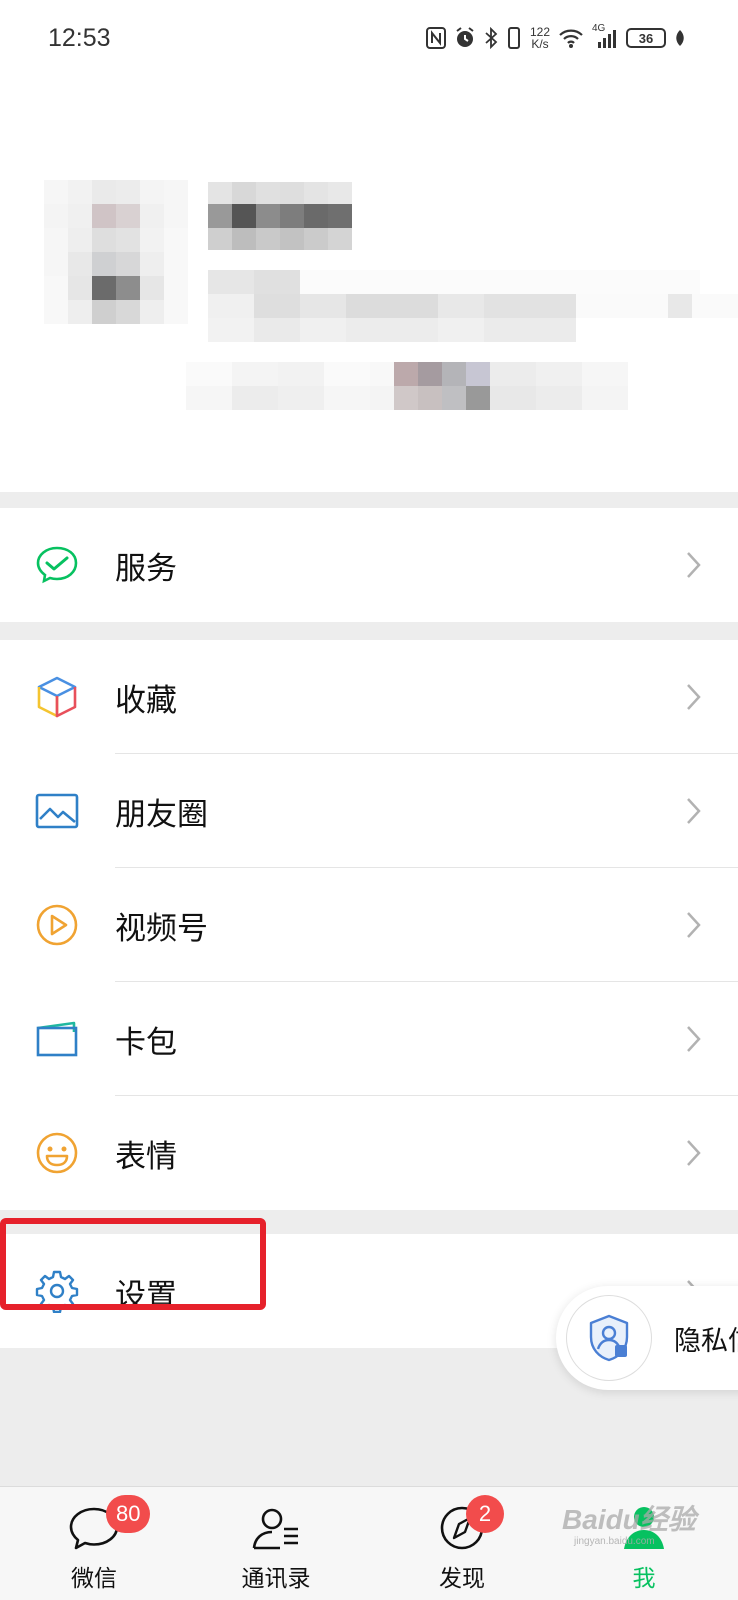 The width and height of the screenshot is (738, 1600). Describe the element at coordinates (599, 28) in the screenshot. I see `network-type: 4G` at that location.